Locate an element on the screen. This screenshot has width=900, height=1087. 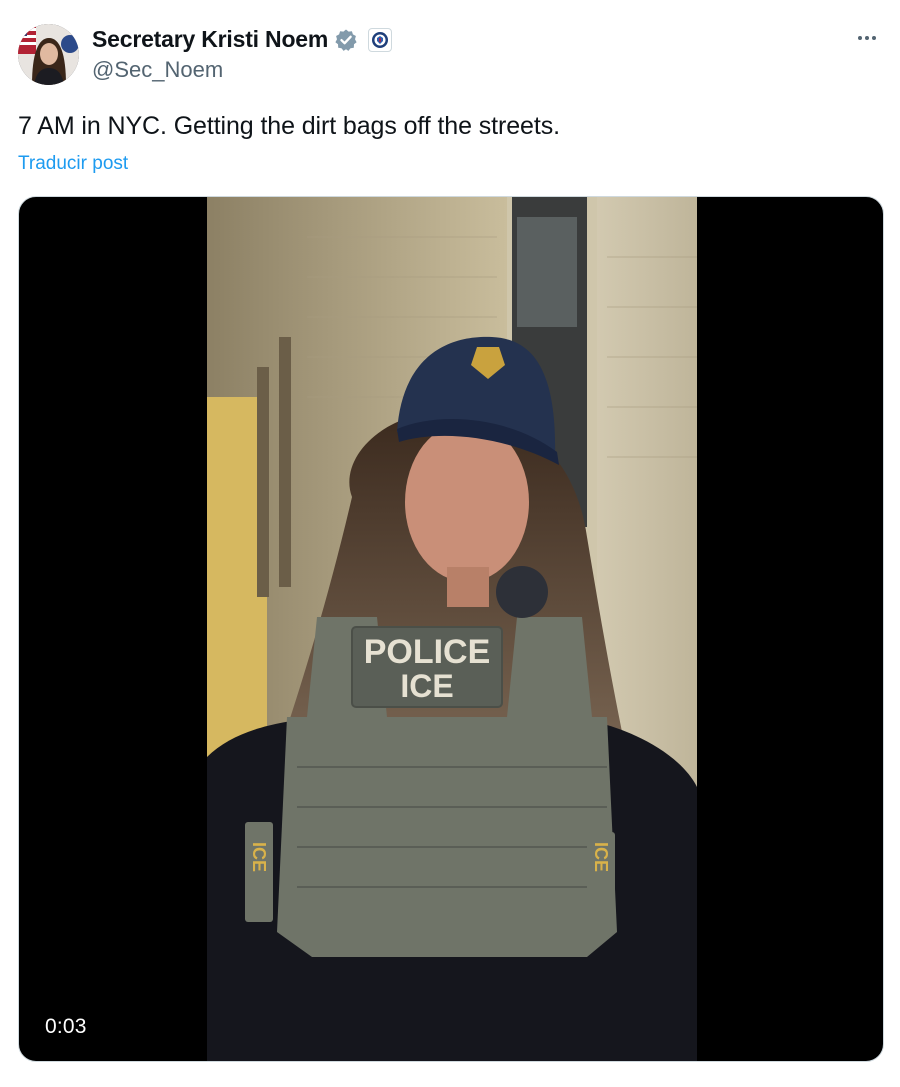
translate-post-link: Traducir post is located at coordinates (73, 164).